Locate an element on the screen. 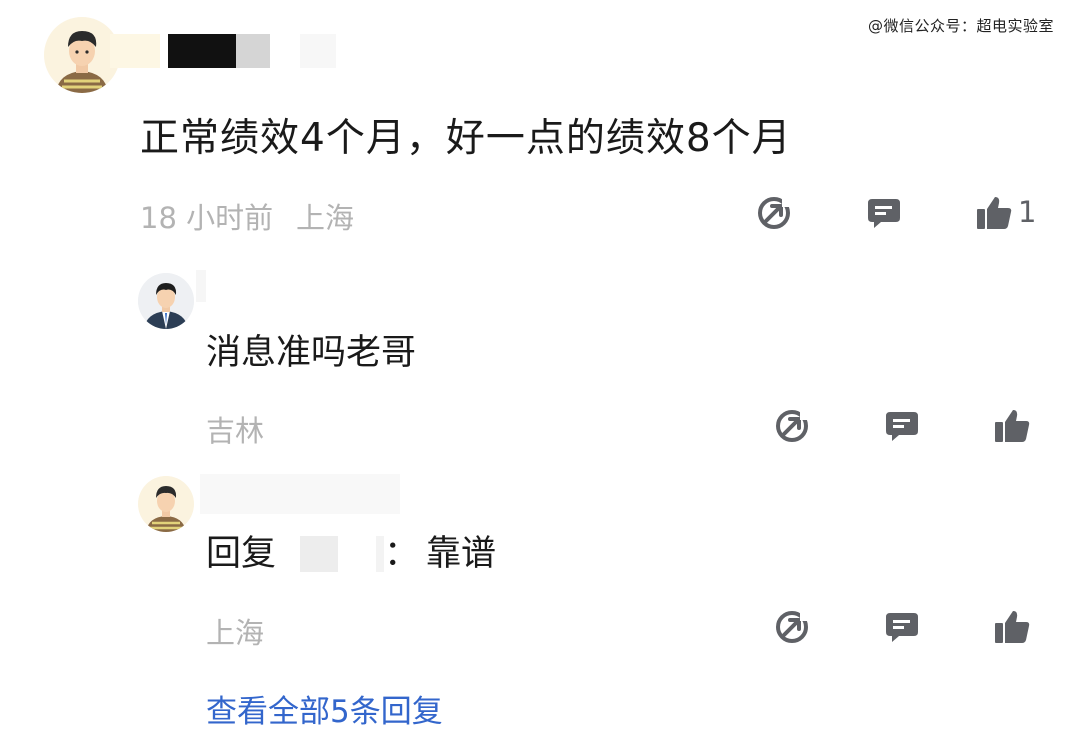 Image resolution: width=1080 pixels, height=755 pixels. like-count: 1 is located at coordinates (1027, 212).